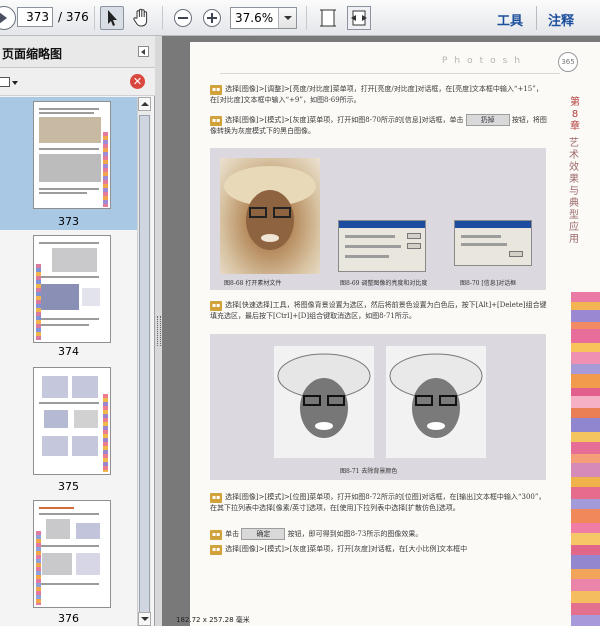 This screenshot has height=626, width=600. I want to click on thumbnail-label: 373, so click(68, 221).